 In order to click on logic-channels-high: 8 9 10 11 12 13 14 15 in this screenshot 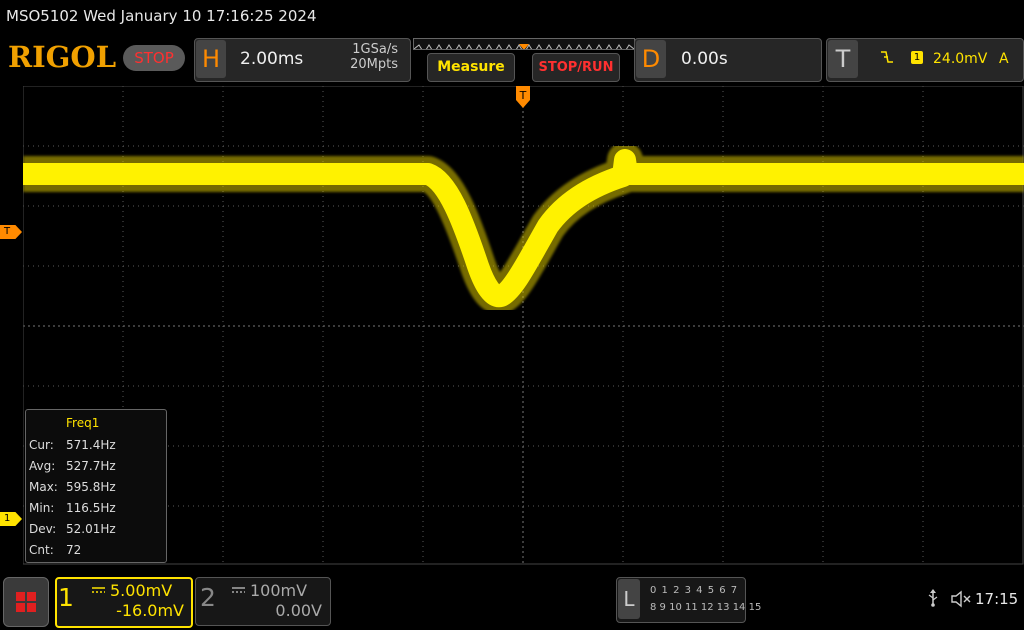, I will do `click(706, 607)`.